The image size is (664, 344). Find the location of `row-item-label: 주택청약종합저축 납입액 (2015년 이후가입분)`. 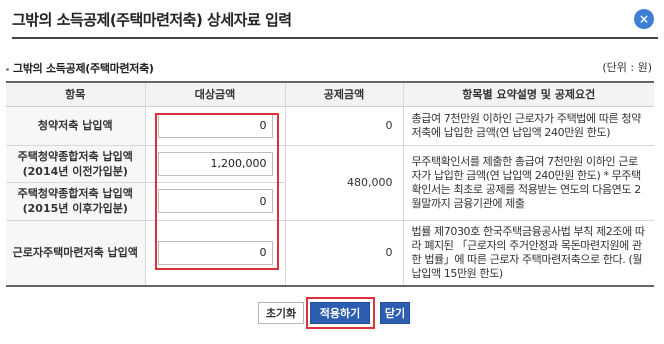

row-item-label: 주택청약종합저축 납입액 (2015년 이후가입분) is located at coordinates (75, 201).